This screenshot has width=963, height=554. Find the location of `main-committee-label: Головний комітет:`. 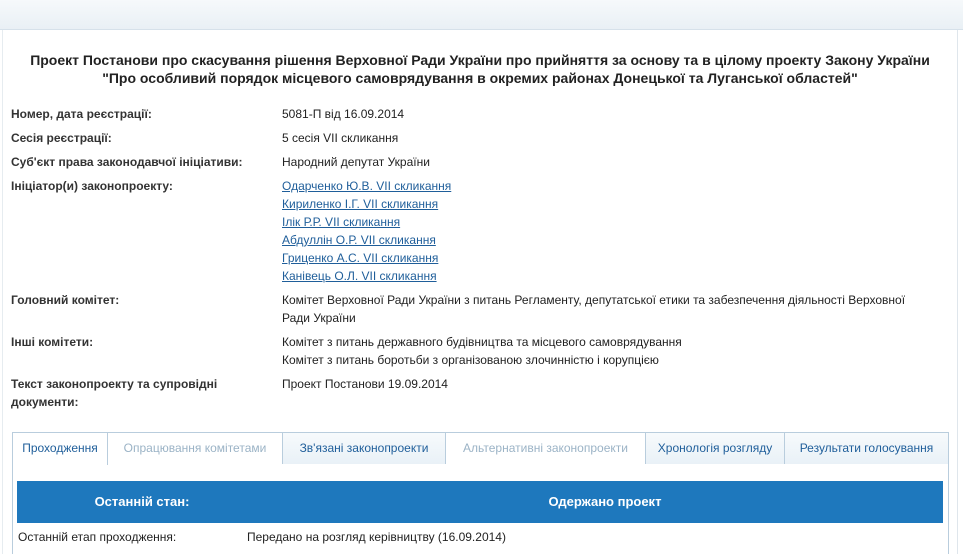

main-committee-label: Головний комітет: is located at coordinates (65, 300).